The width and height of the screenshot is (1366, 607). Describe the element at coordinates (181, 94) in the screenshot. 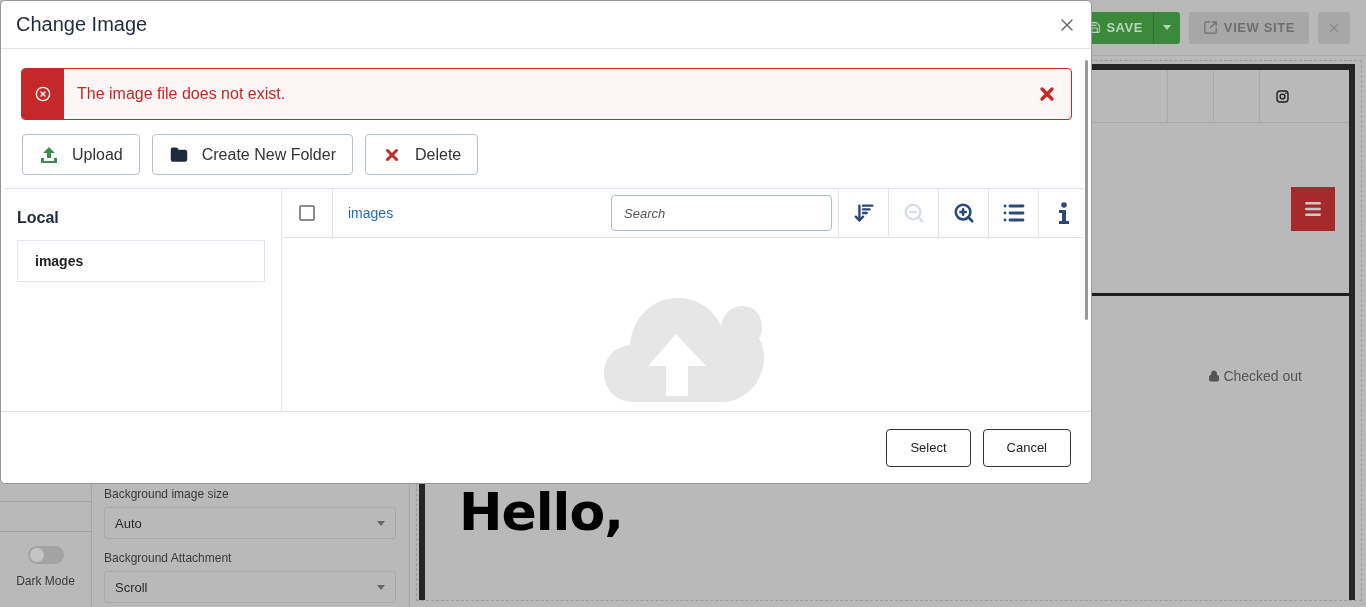

I see `alert-message: The image file does not exist.` at that location.